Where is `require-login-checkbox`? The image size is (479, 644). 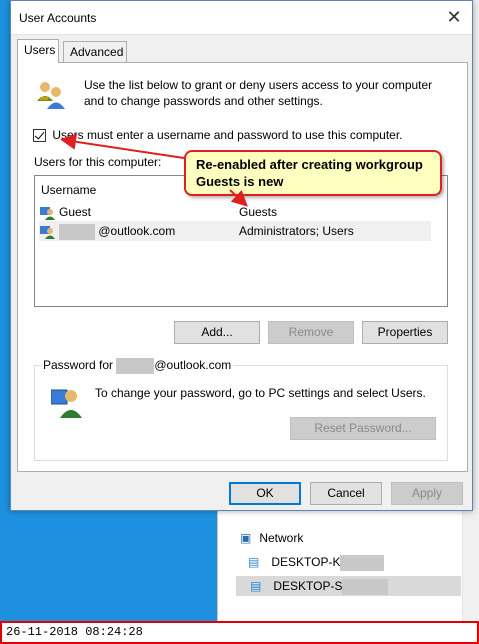
require-login-checkbox is located at coordinates (39, 136).